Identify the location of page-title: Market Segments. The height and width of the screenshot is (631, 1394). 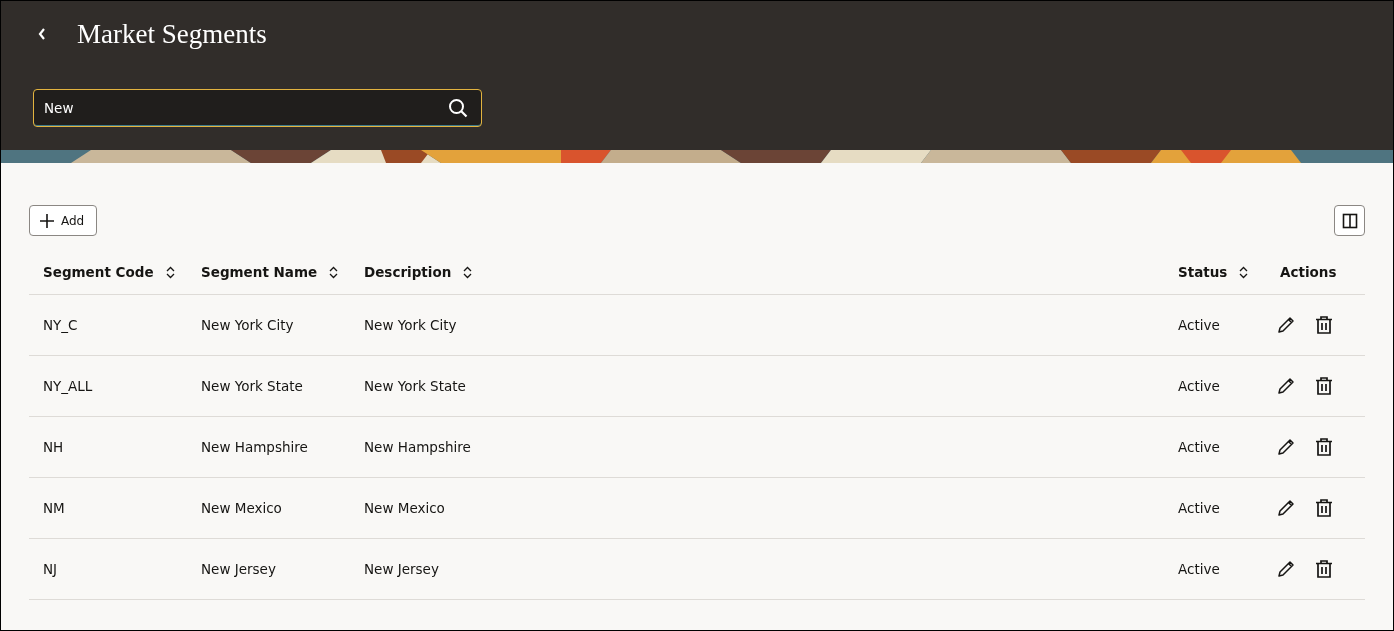
(172, 34).